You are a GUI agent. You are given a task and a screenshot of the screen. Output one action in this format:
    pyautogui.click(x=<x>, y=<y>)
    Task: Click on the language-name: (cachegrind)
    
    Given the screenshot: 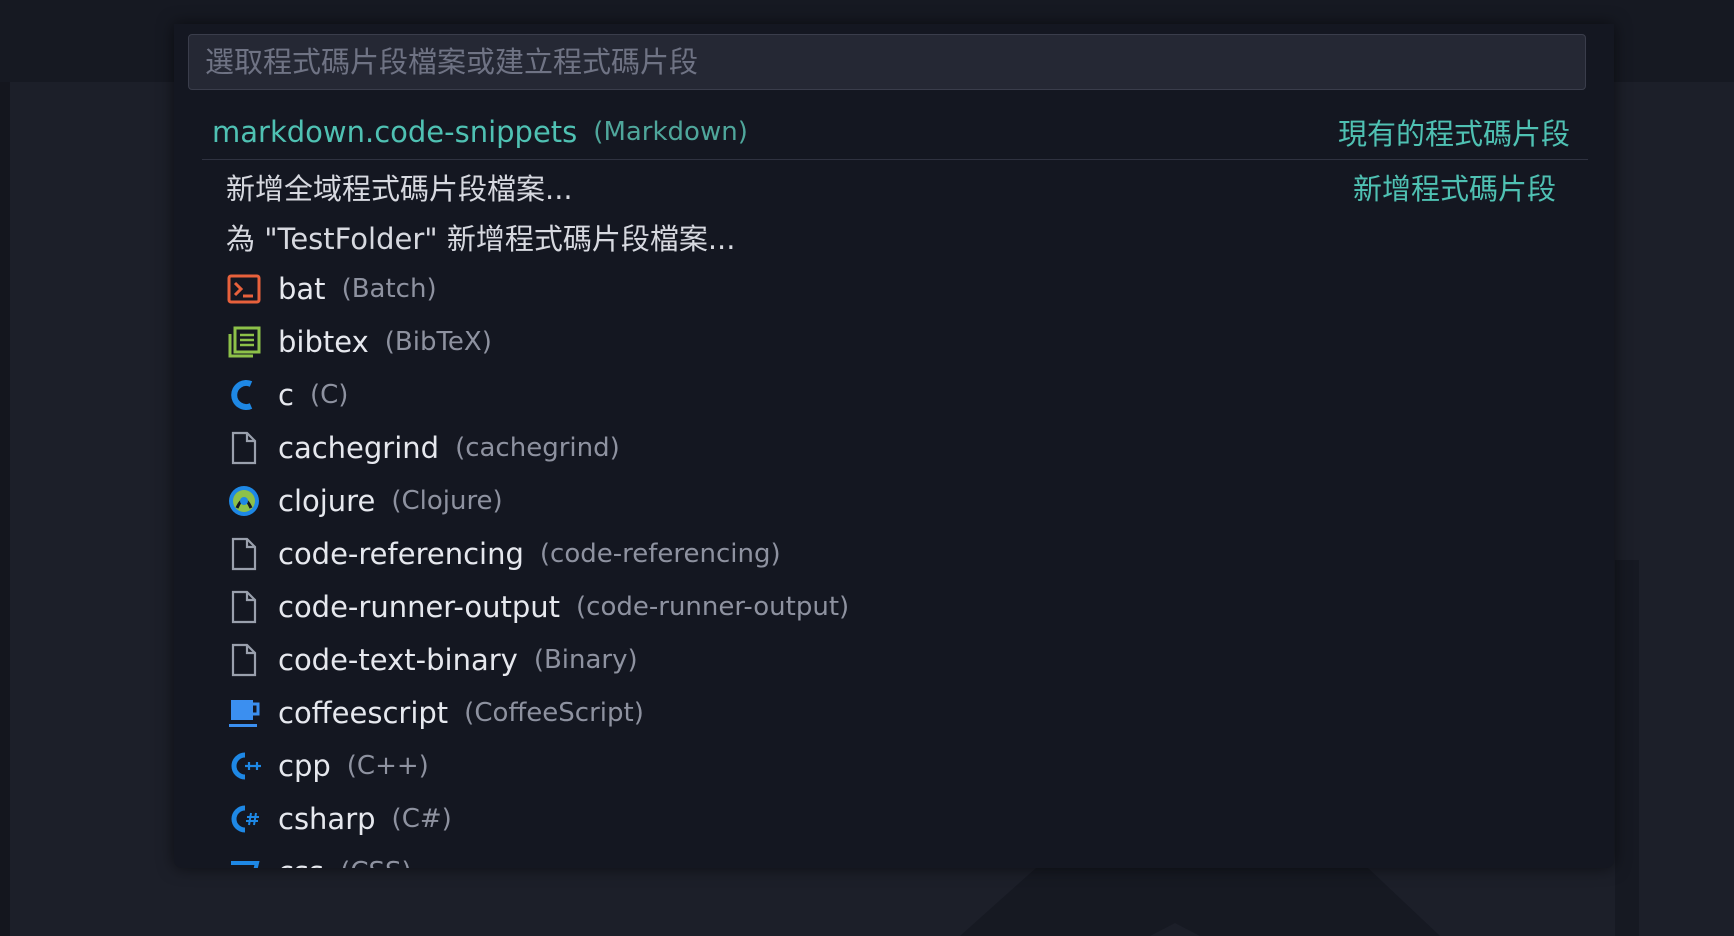 What is the action you would take?
    pyautogui.click(x=537, y=447)
    